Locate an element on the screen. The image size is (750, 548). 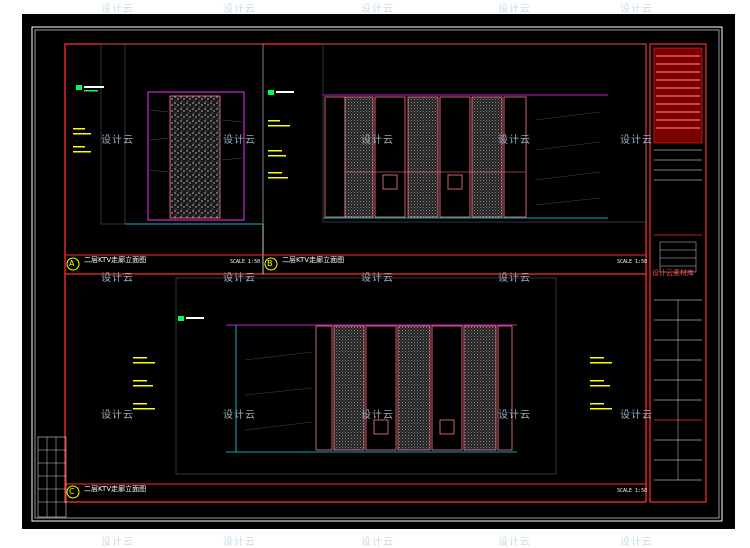
panel-b-title: 二层KTV走廊立面图 is located at coordinates (313, 260).